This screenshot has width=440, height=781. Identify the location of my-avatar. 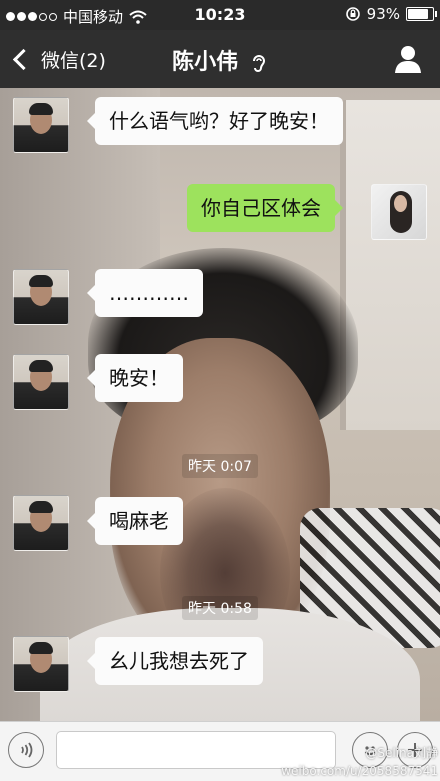
(399, 212).